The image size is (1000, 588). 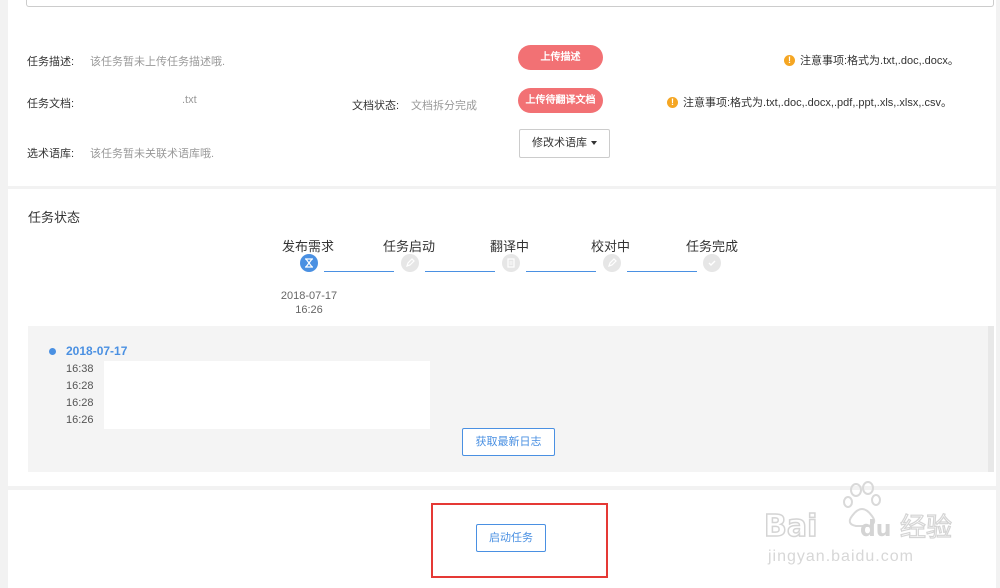 I want to click on doc-status-value: 文档拆分完成, so click(x=444, y=106).